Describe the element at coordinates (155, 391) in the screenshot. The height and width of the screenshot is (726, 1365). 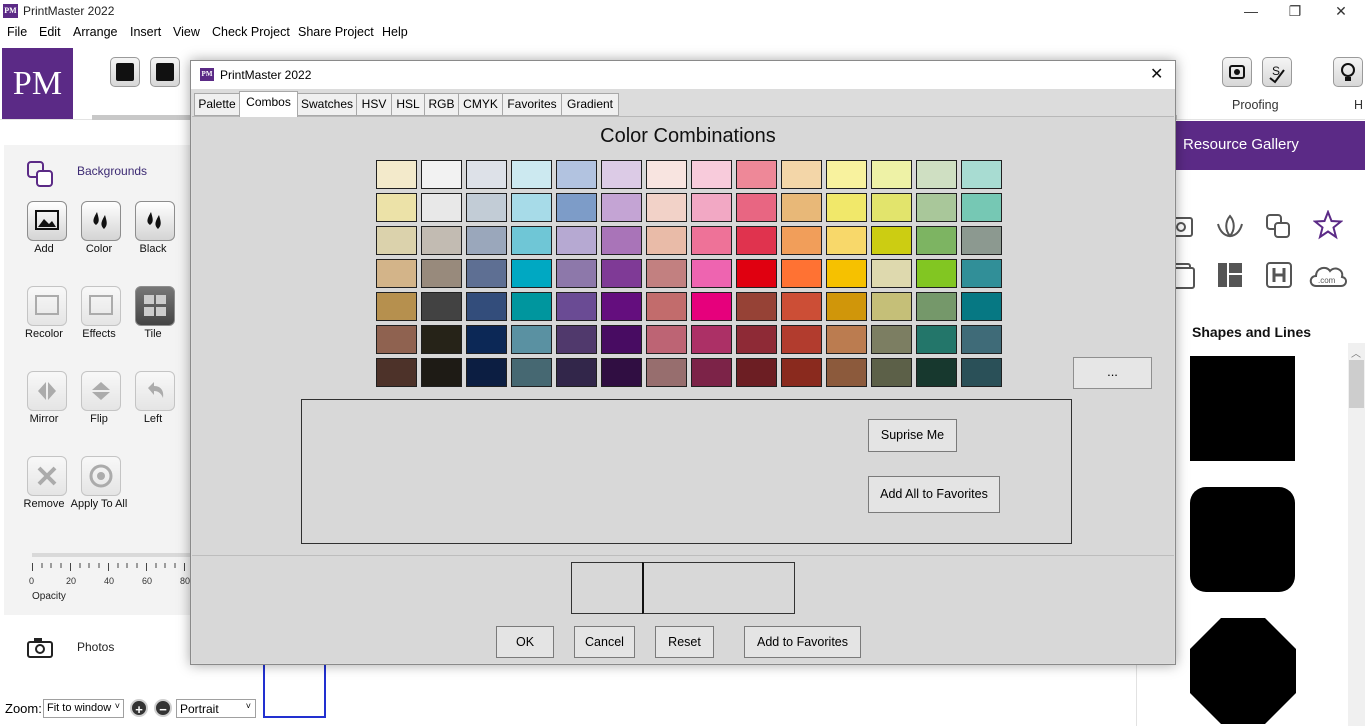
I see `rotate-left-button` at that location.